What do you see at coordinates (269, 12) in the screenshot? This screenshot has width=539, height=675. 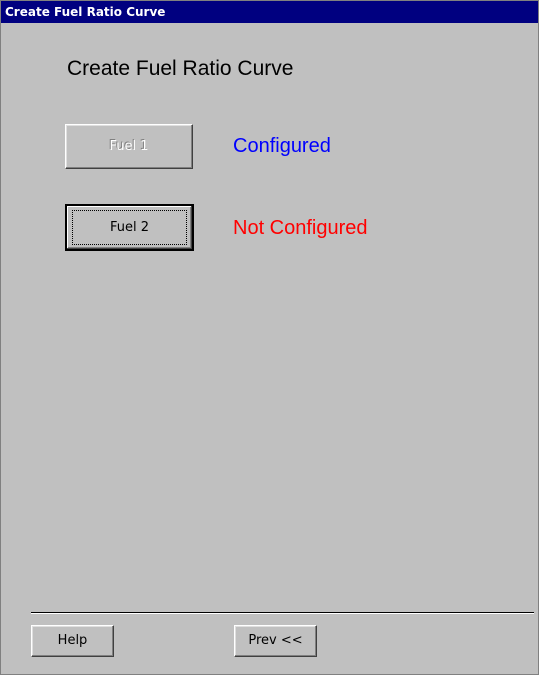 I see `window-title: Create Fuel Ratio Curve` at bounding box center [269, 12].